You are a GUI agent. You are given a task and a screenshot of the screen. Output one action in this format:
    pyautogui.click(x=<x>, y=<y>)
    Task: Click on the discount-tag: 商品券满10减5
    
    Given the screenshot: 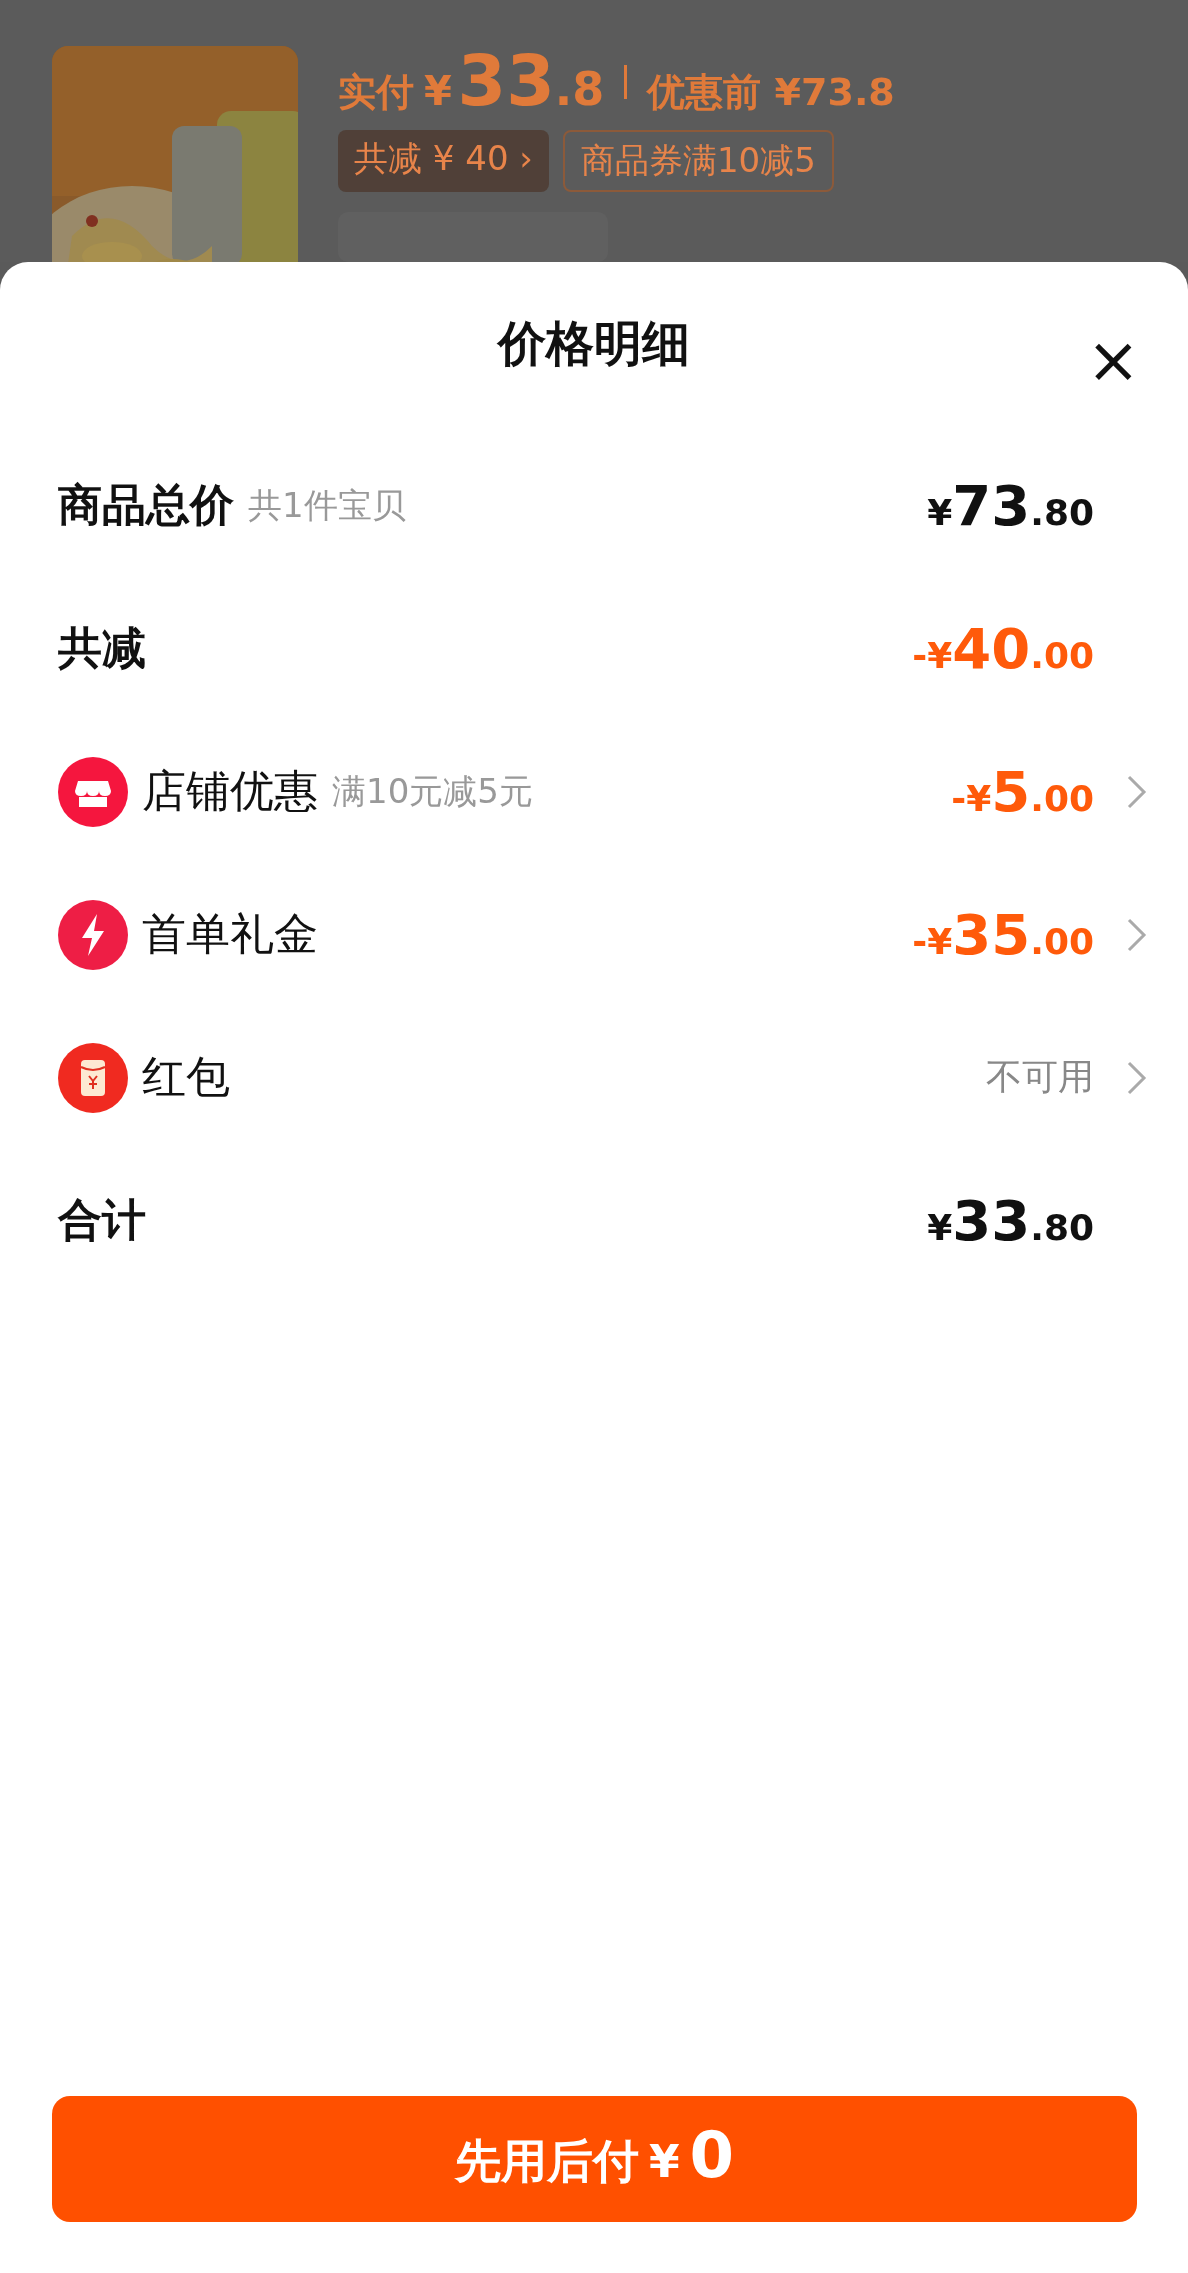 What is the action you would take?
    pyautogui.click(x=698, y=161)
    